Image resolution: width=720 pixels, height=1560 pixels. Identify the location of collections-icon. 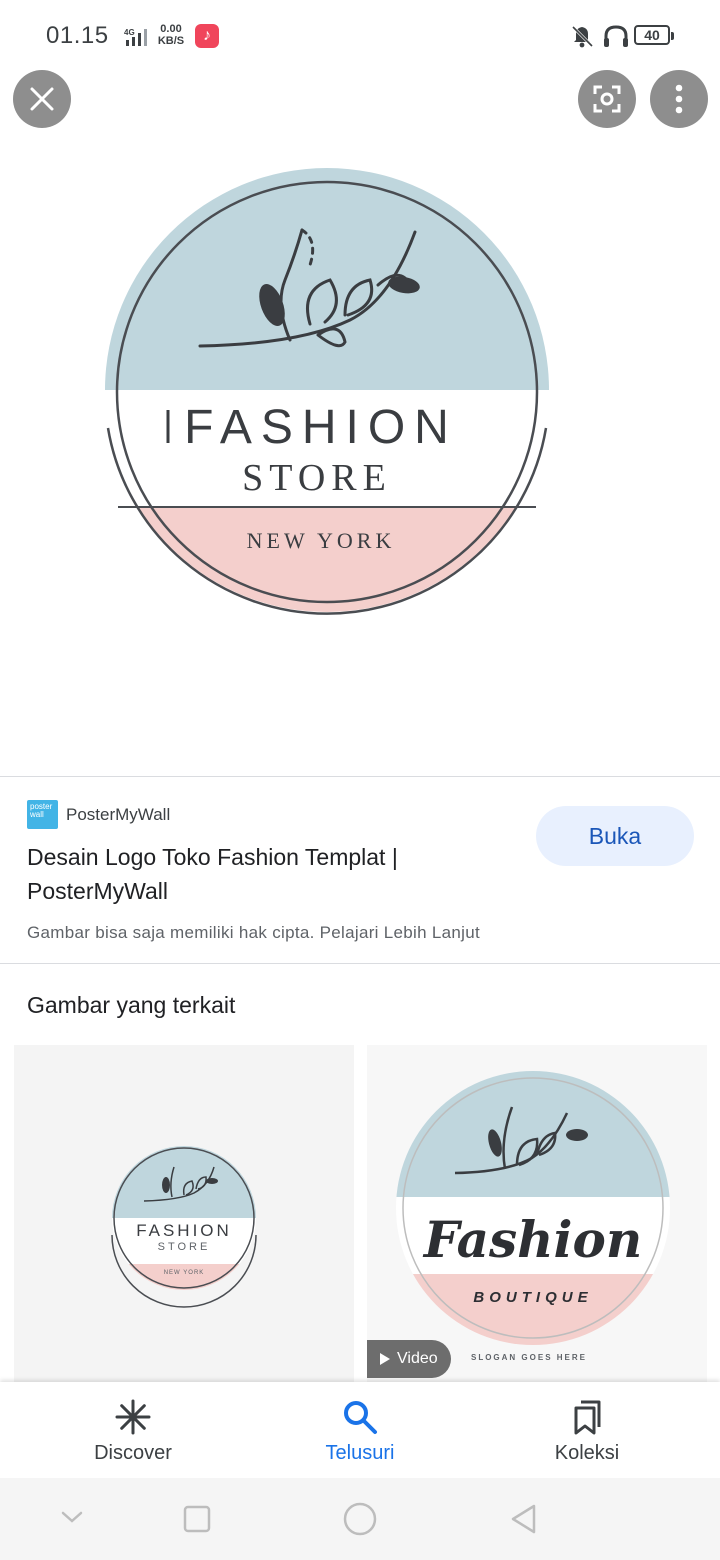
(587, 1417).